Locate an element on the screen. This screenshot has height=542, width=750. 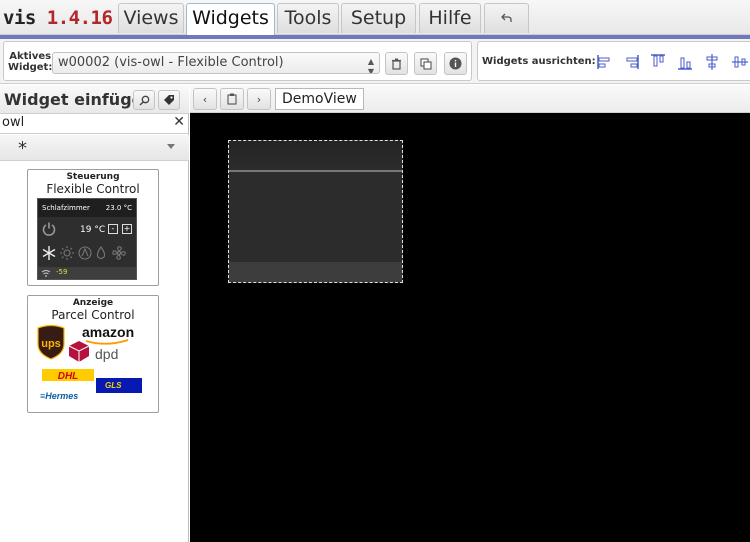
undo-icon is located at coordinates (506, 17).